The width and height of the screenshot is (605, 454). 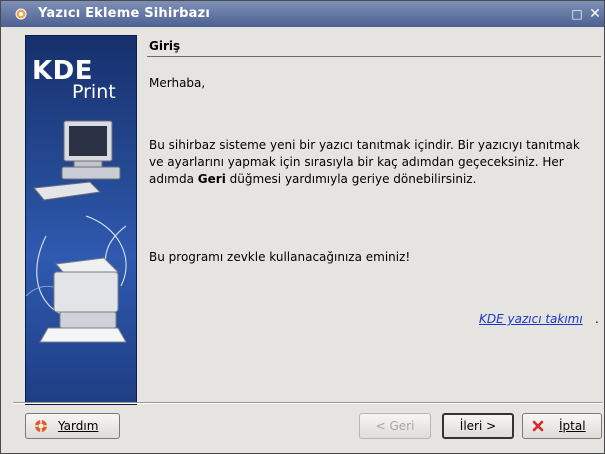 What do you see at coordinates (211, 179) in the screenshot?
I see `intro-text-bold: Geri` at bounding box center [211, 179].